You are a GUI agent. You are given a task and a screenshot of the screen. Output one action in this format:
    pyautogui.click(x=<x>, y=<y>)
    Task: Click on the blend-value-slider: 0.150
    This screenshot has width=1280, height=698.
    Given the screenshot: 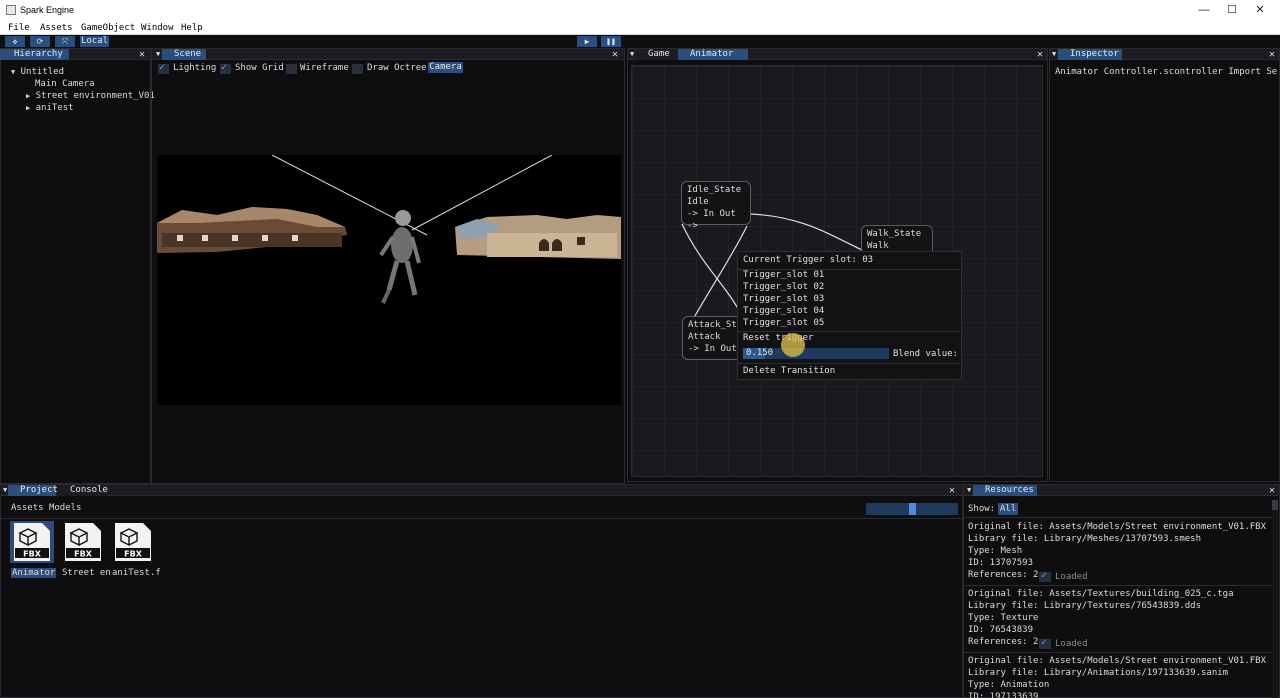 What is the action you would take?
    pyautogui.click(x=816, y=353)
    